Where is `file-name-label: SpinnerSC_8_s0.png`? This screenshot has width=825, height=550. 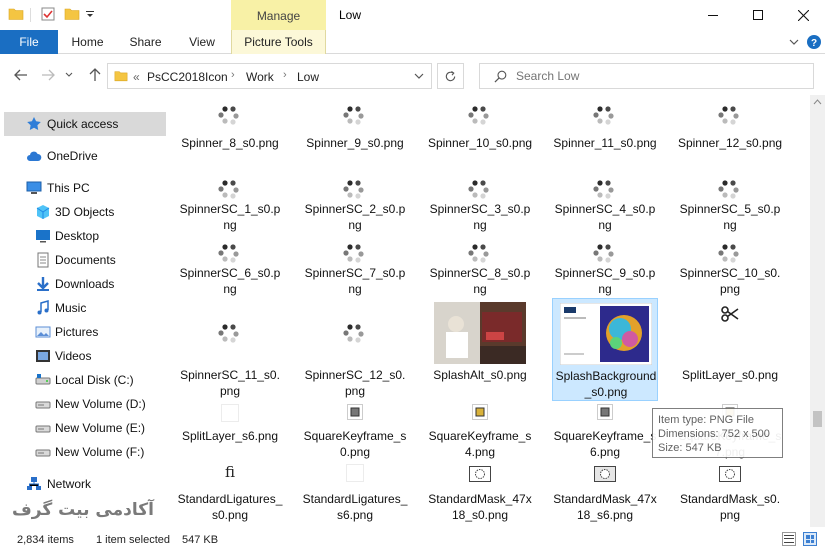 file-name-label: SpinnerSC_8_s0.png is located at coordinates (480, 281).